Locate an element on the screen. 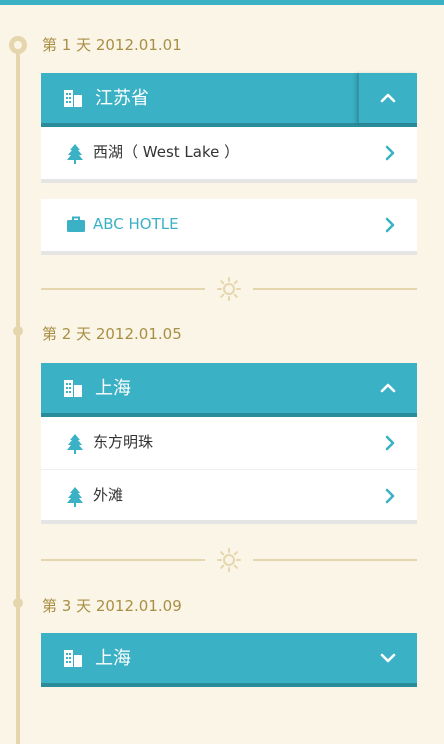 This screenshot has width=444, height=744. day-2-label: 第 2 天 2012.01.05 is located at coordinates (112, 334).